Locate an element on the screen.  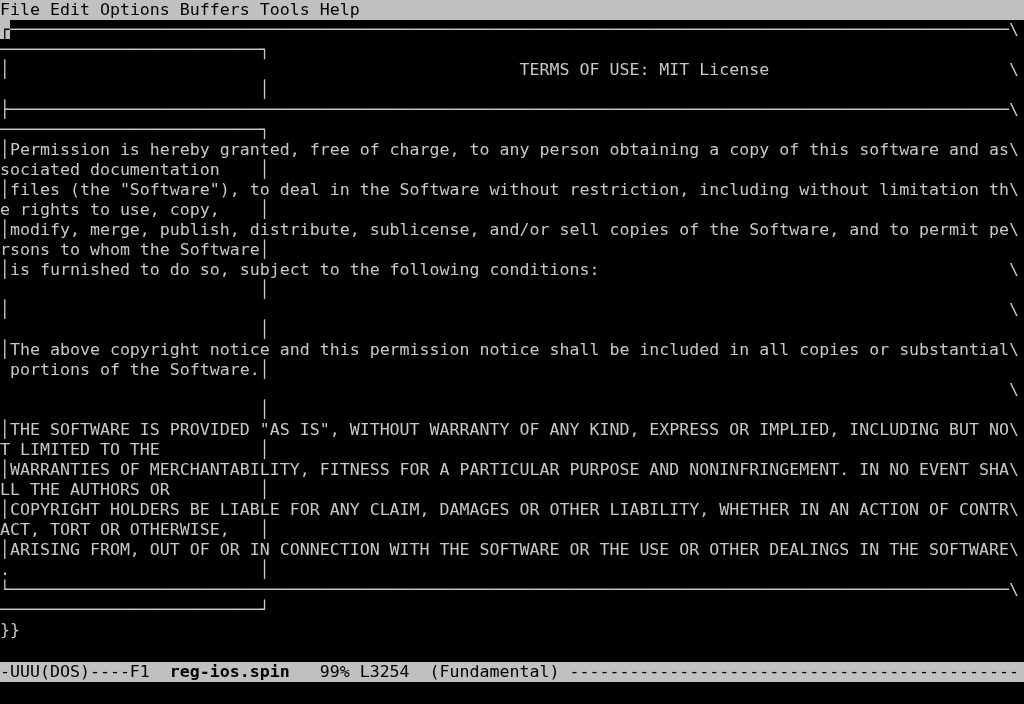
buffer-line: }} is located at coordinates (10, 630).